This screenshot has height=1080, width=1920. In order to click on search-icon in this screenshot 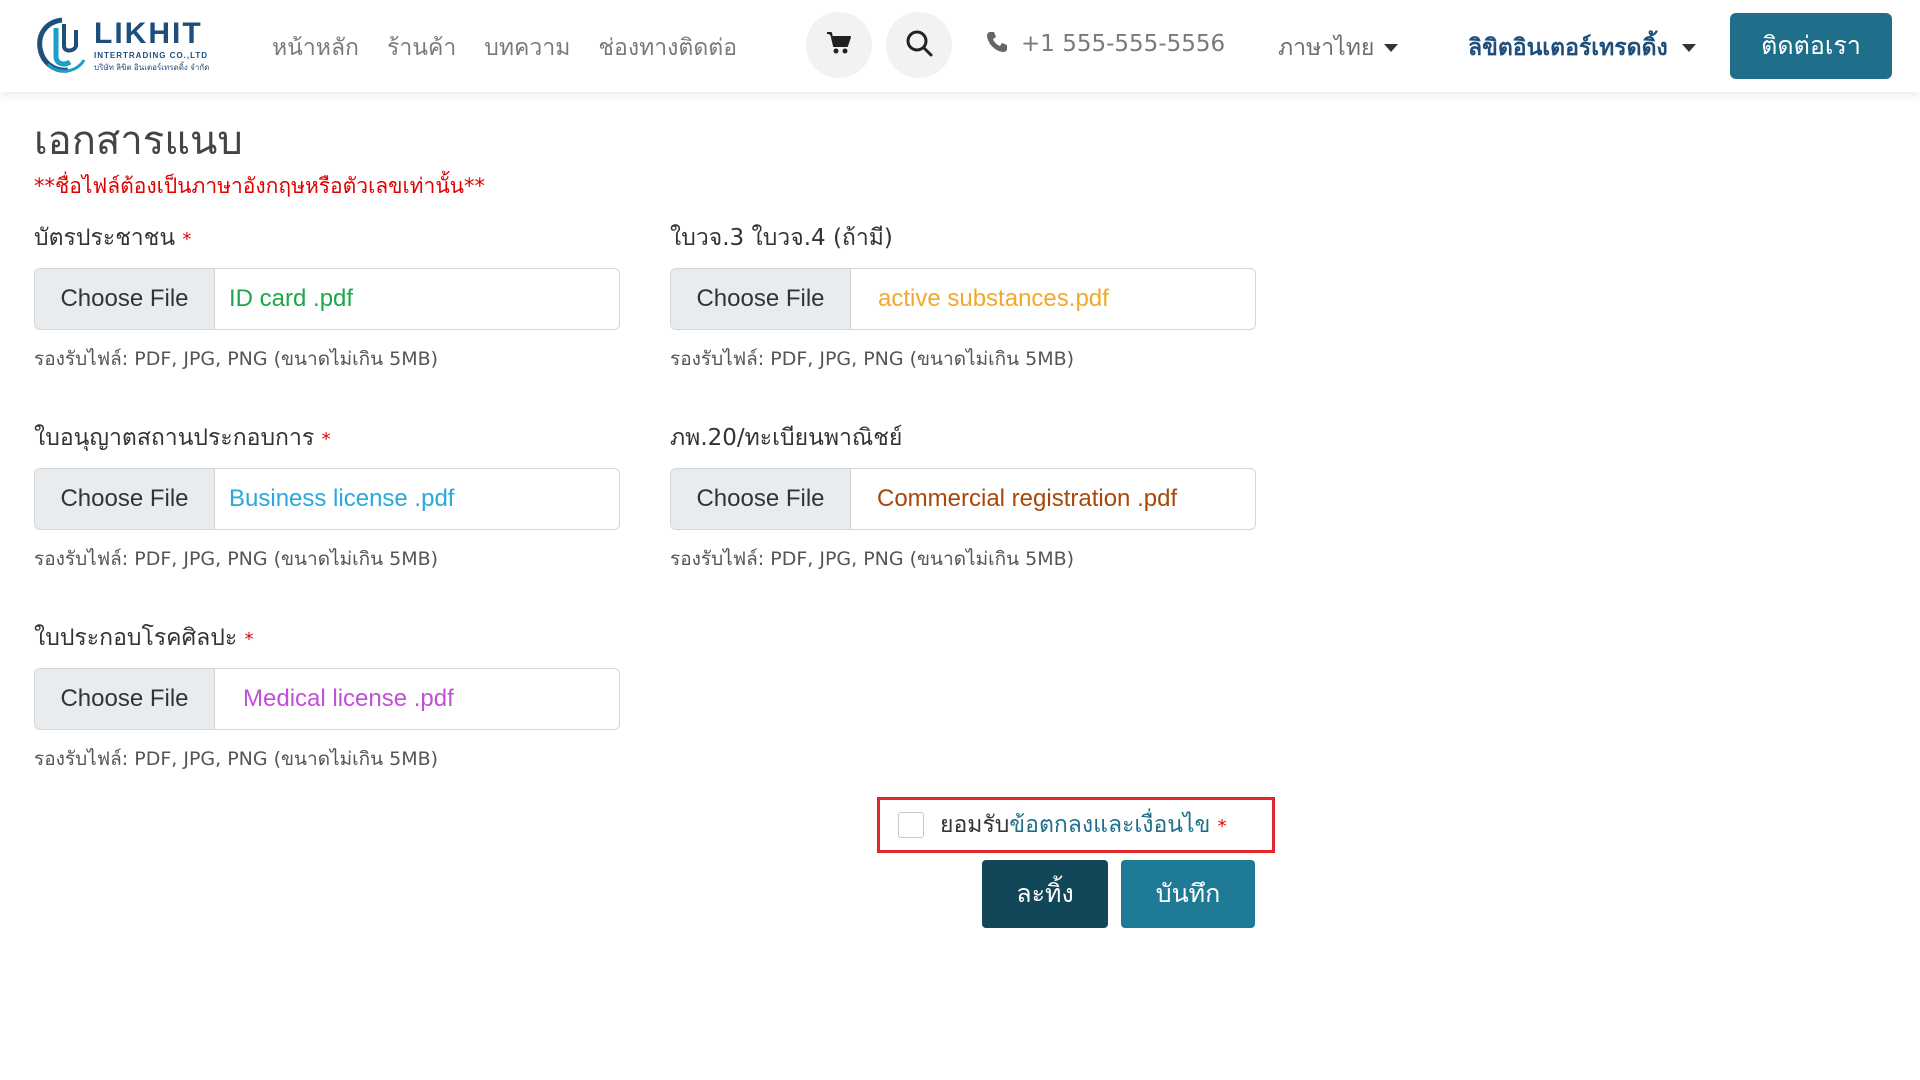, I will do `click(919, 45)`.